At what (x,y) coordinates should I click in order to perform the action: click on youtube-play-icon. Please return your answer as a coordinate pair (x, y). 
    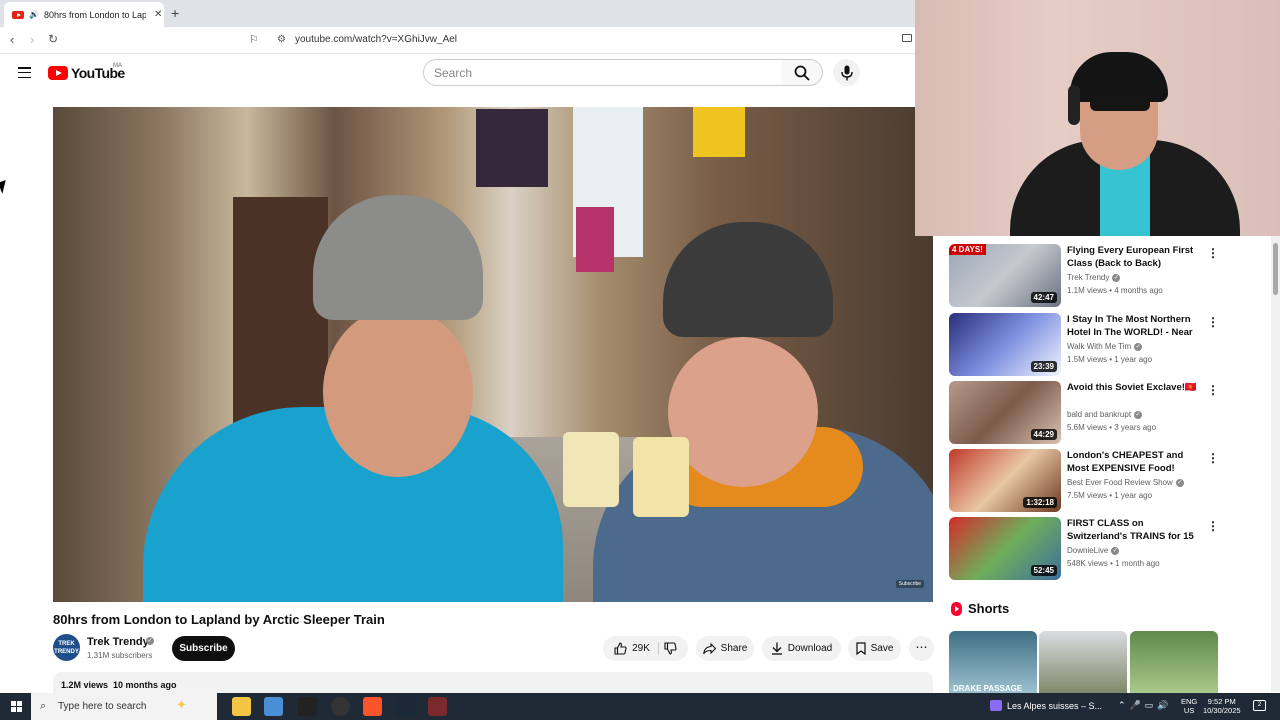
    Looking at the image, I should click on (58, 73).